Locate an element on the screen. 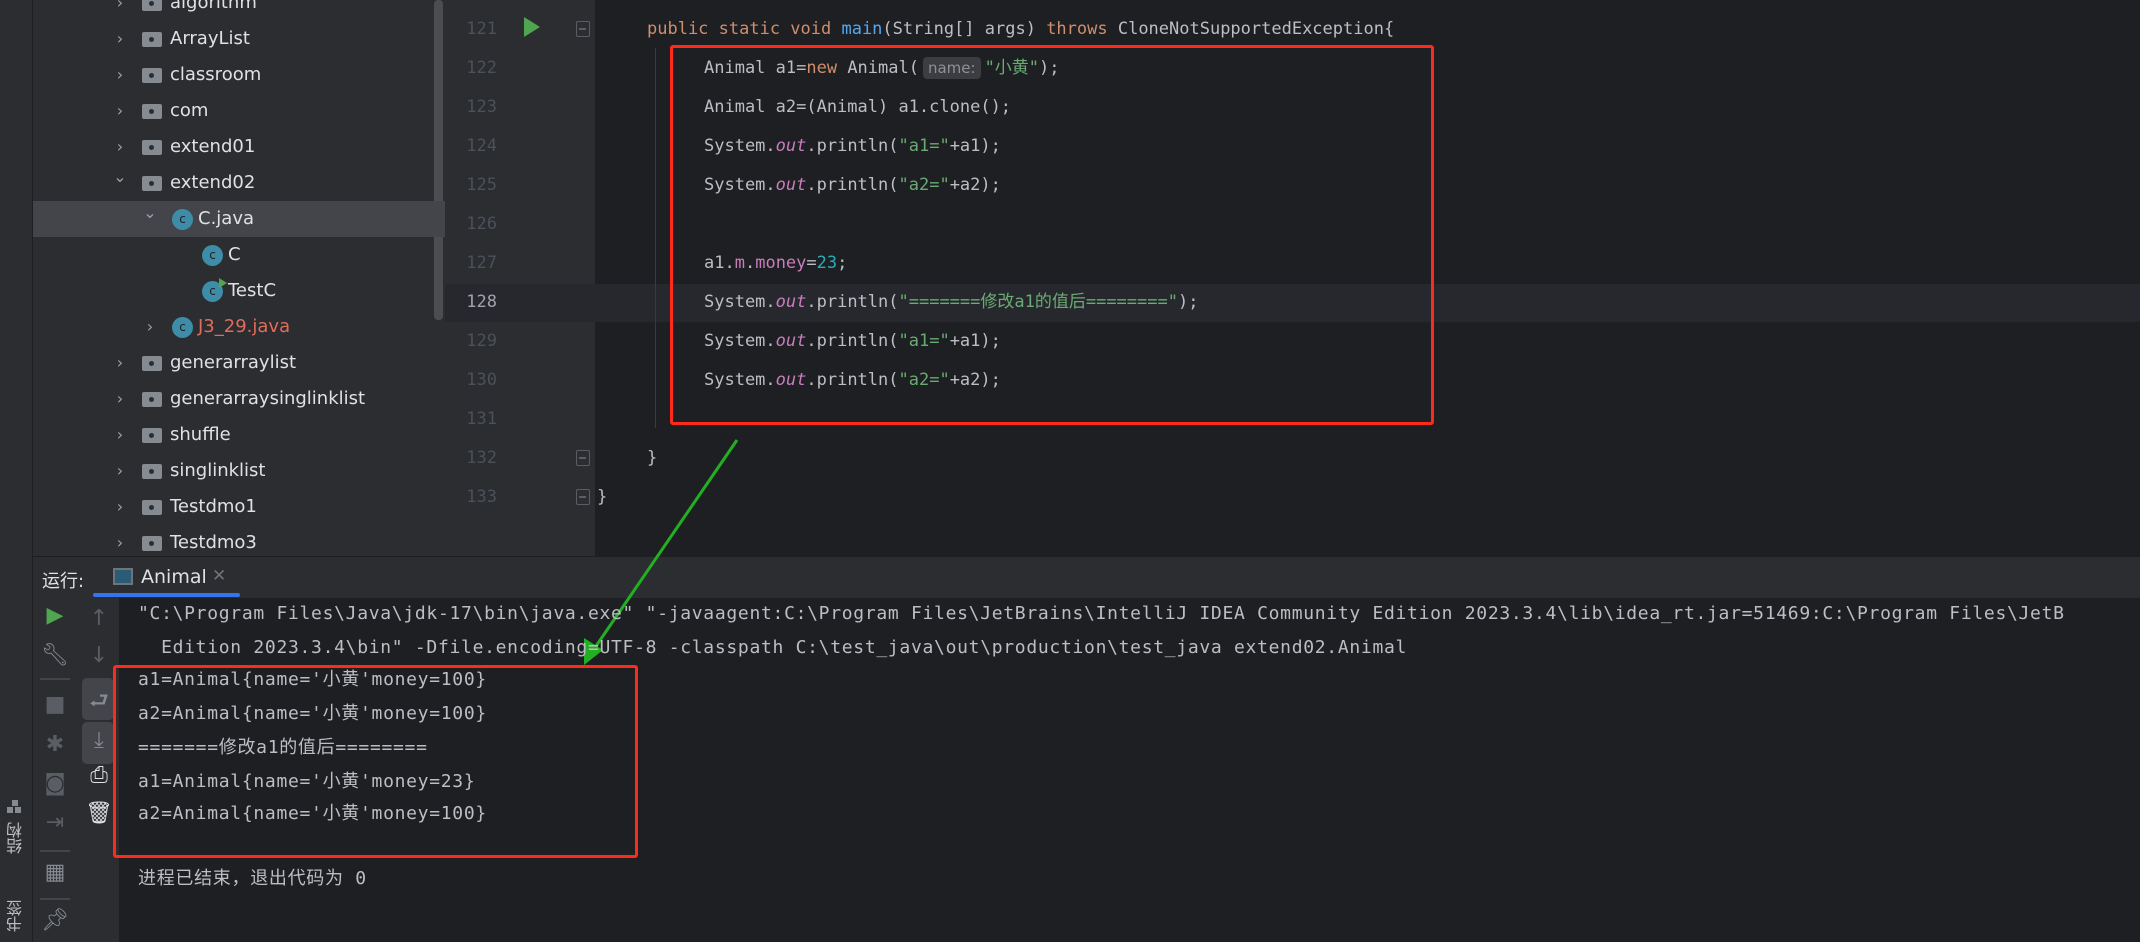  code-token: = is located at coordinates (811, 263).